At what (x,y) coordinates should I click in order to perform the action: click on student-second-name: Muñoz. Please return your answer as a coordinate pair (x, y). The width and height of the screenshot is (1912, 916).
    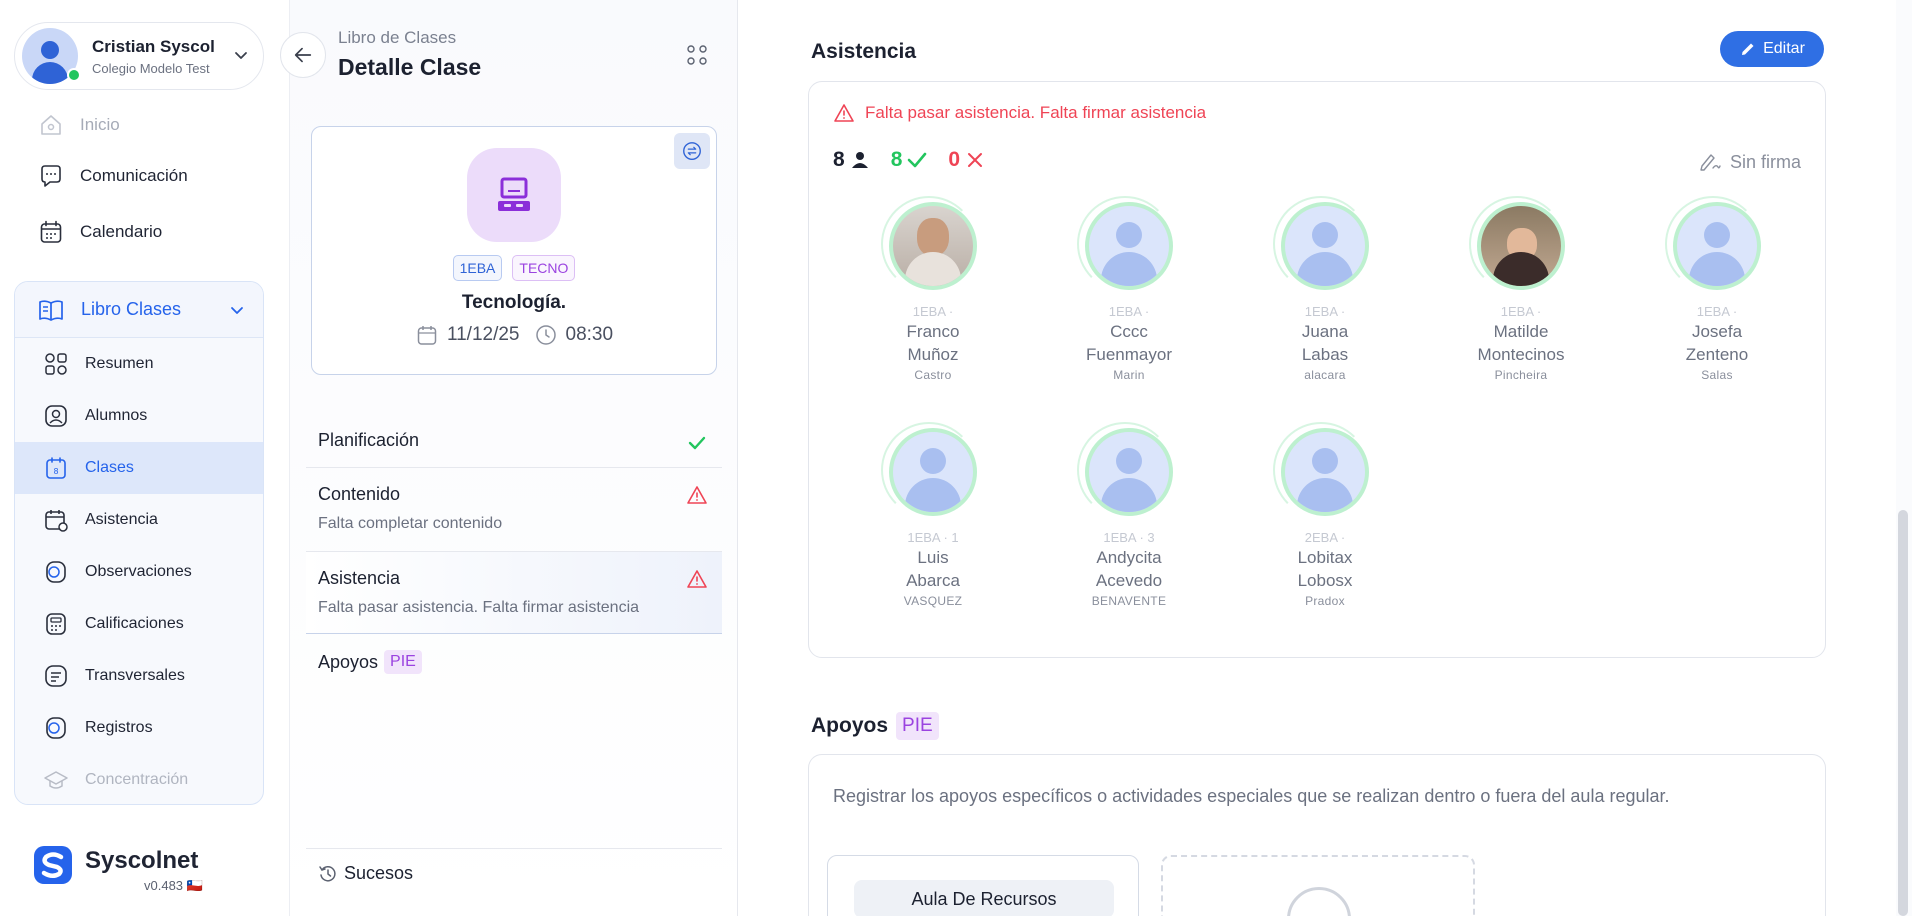
    Looking at the image, I should click on (933, 354).